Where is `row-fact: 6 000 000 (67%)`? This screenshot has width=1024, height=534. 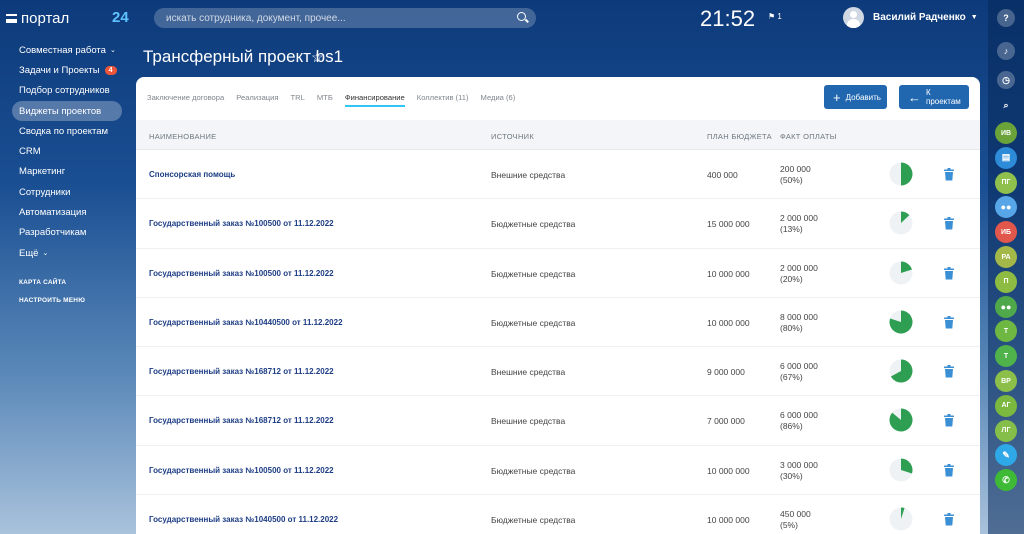 row-fact: 6 000 000 (67%) is located at coordinates (799, 372).